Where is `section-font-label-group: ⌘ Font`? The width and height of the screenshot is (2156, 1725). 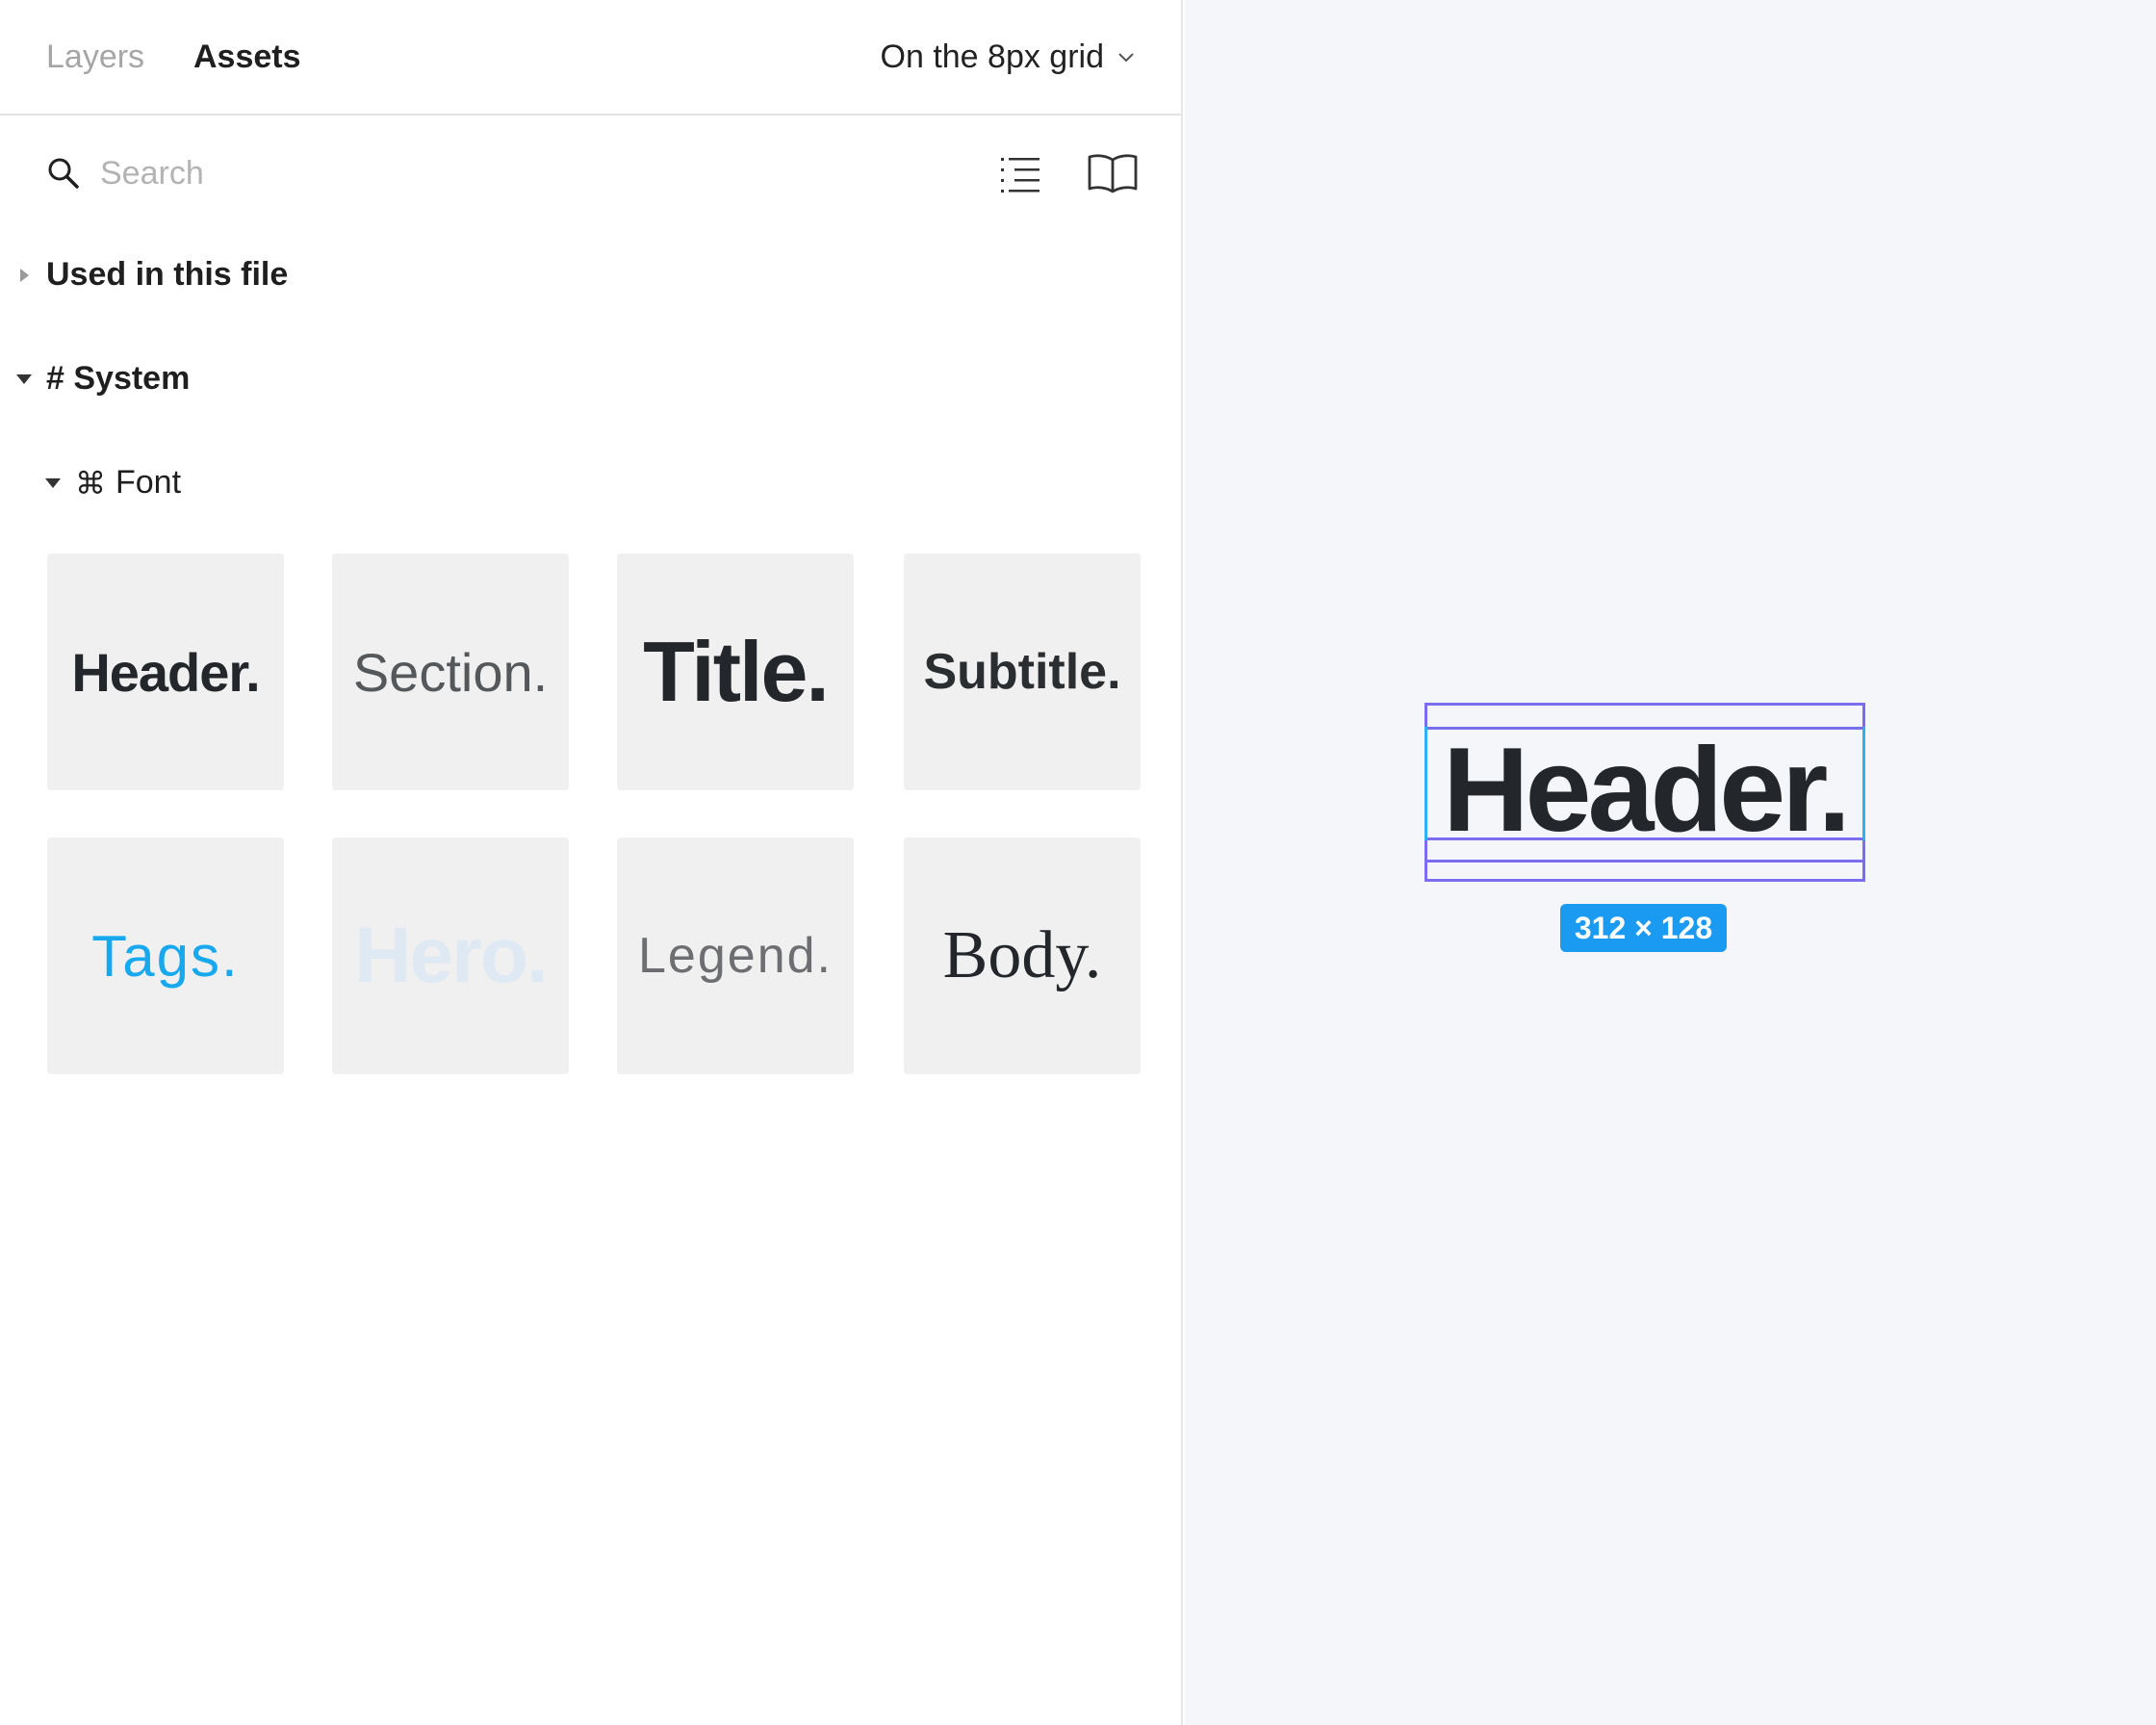
section-font-label-group: ⌘ Font is located at coordinates (128, 483).